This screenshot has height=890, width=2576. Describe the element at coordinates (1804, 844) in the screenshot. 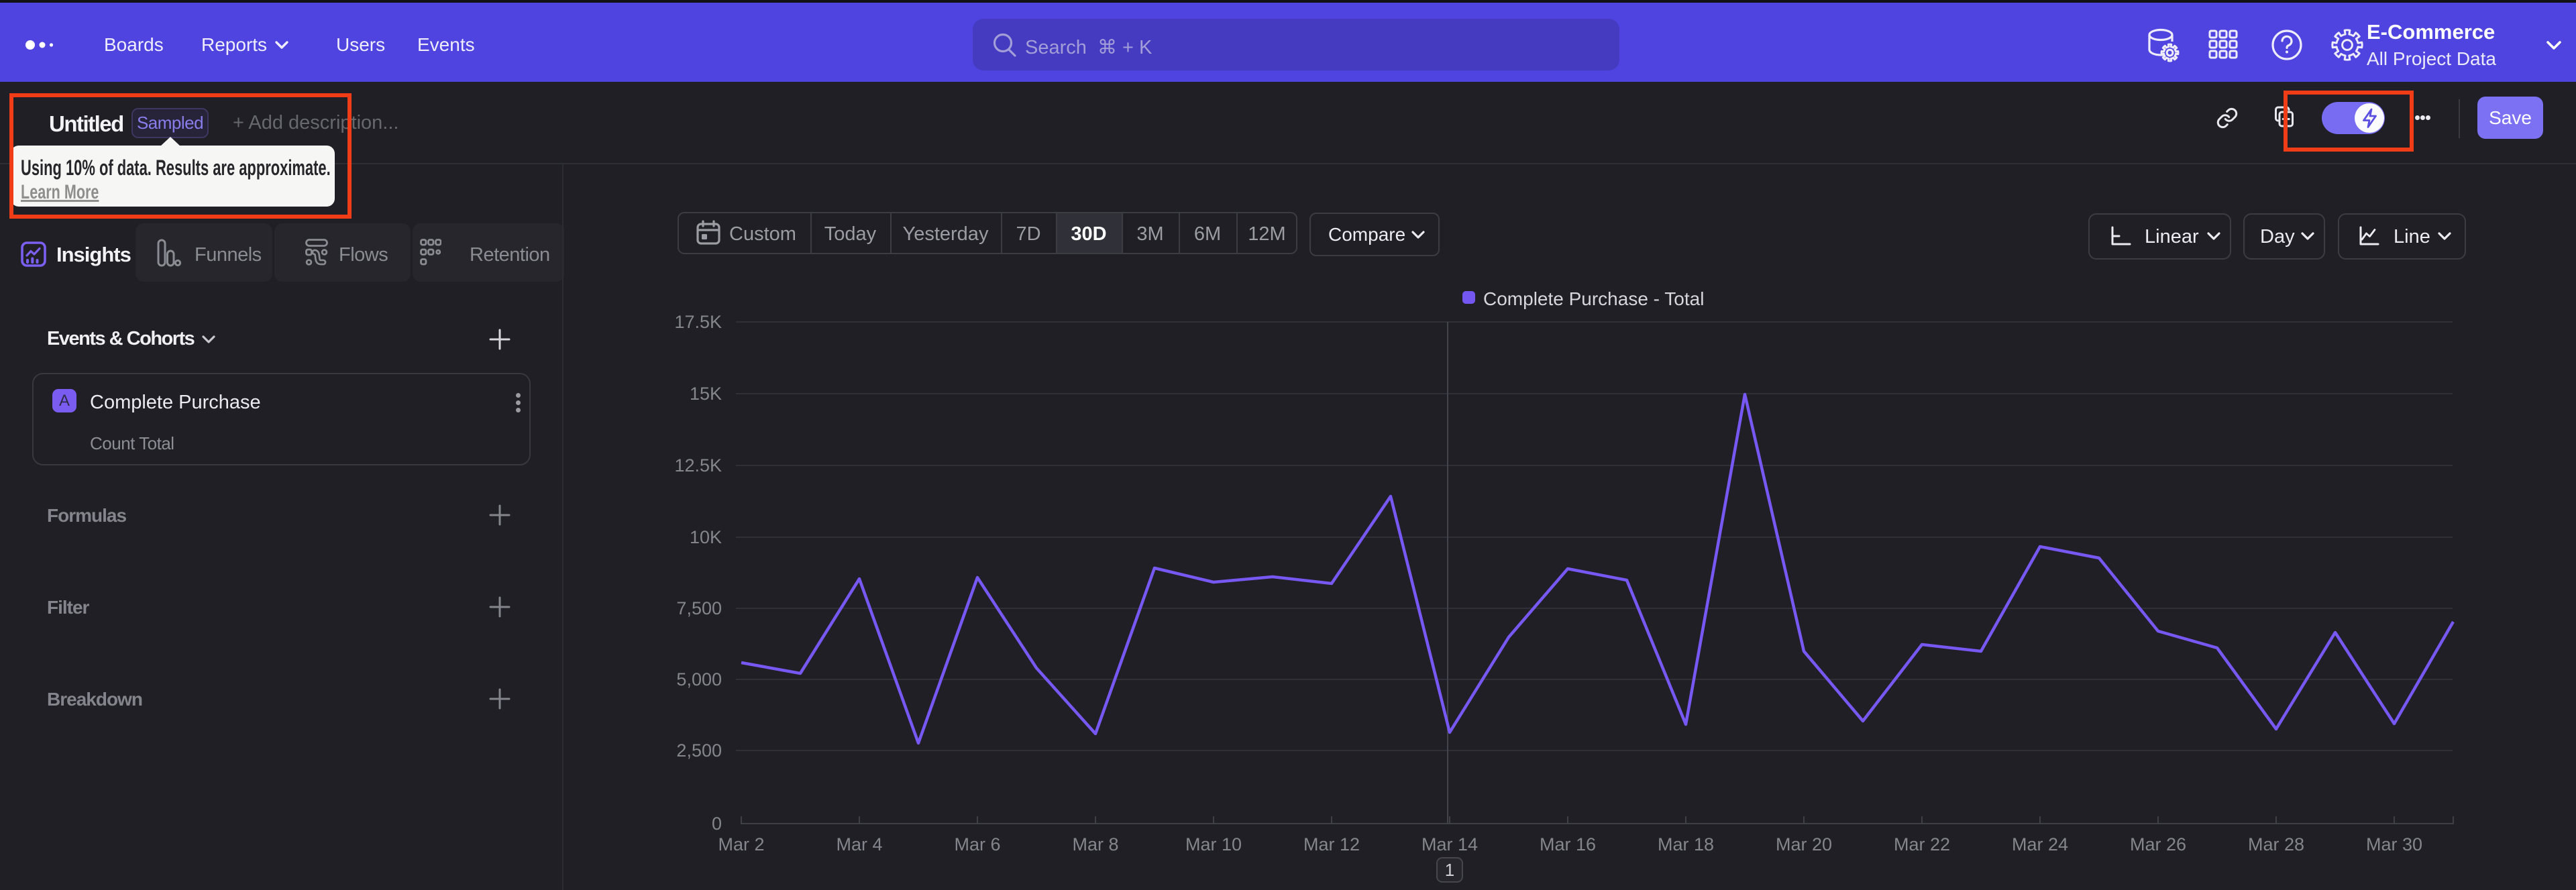

I see `svg-text: Mar 20` at that location.